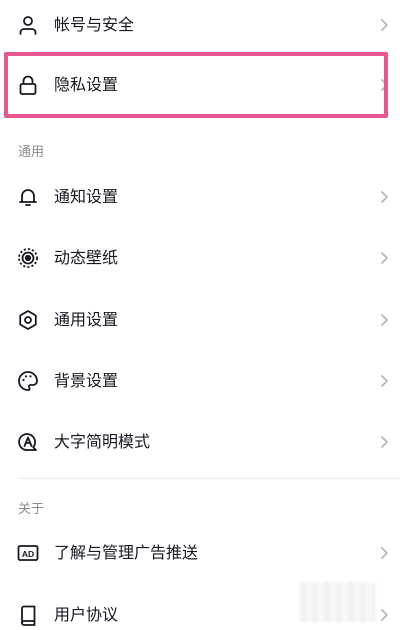 This screenshot has width=400, height=630. Describe the element at coordinates (31, 152) in the screenshot. I see `section-header-general: 通用` at that location.